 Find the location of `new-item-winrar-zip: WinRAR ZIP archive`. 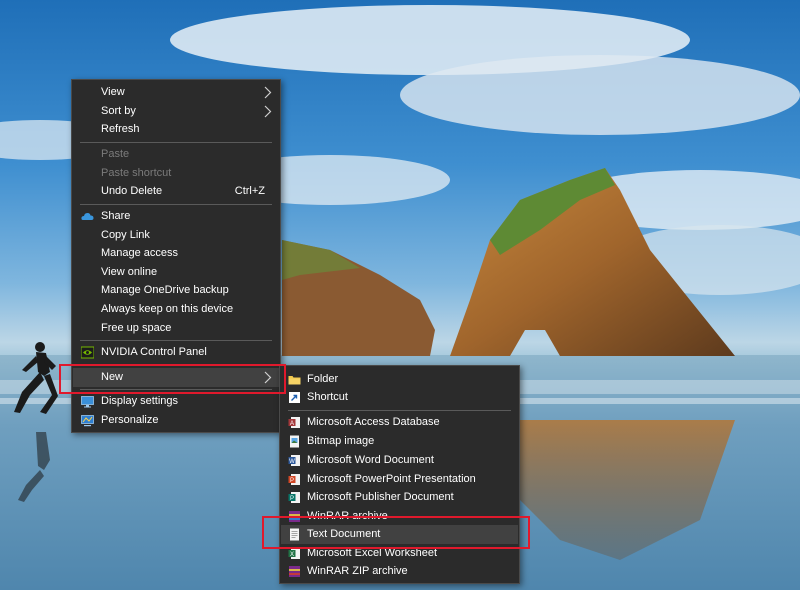

new-item-winrar-zip: WinRAR ZIP archive is located at coordinates (399, 571).